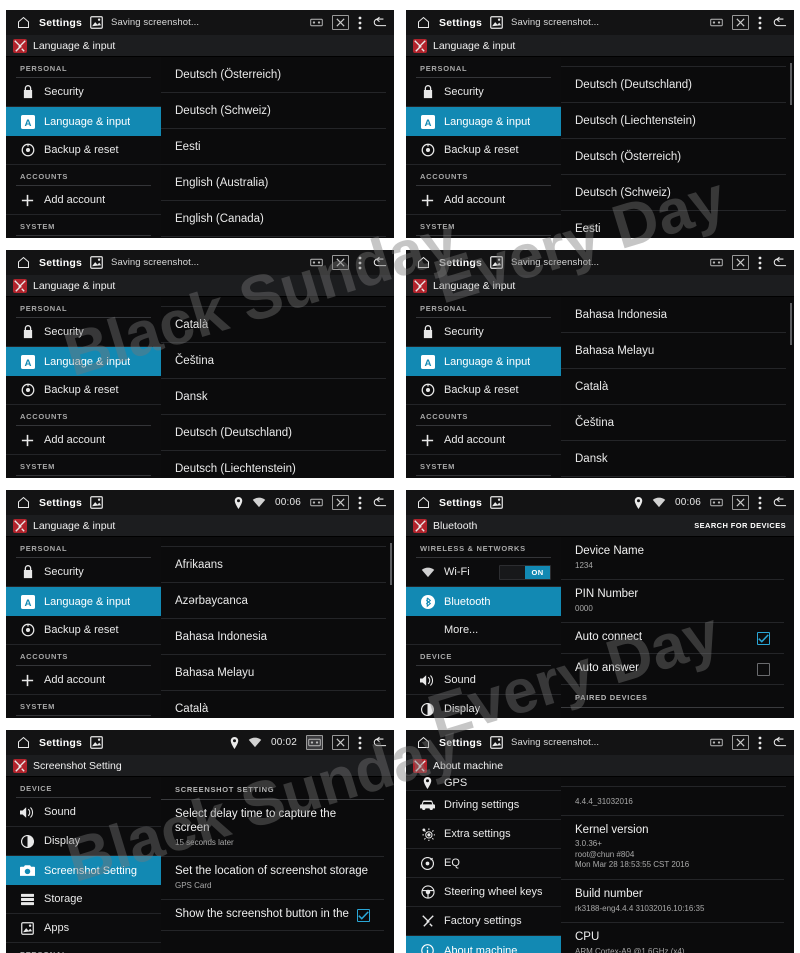  What do you see at coordinates (483, 706) in the screenshot?
I see `sidebar-item-display: Display` at bounding box center [483, 706].